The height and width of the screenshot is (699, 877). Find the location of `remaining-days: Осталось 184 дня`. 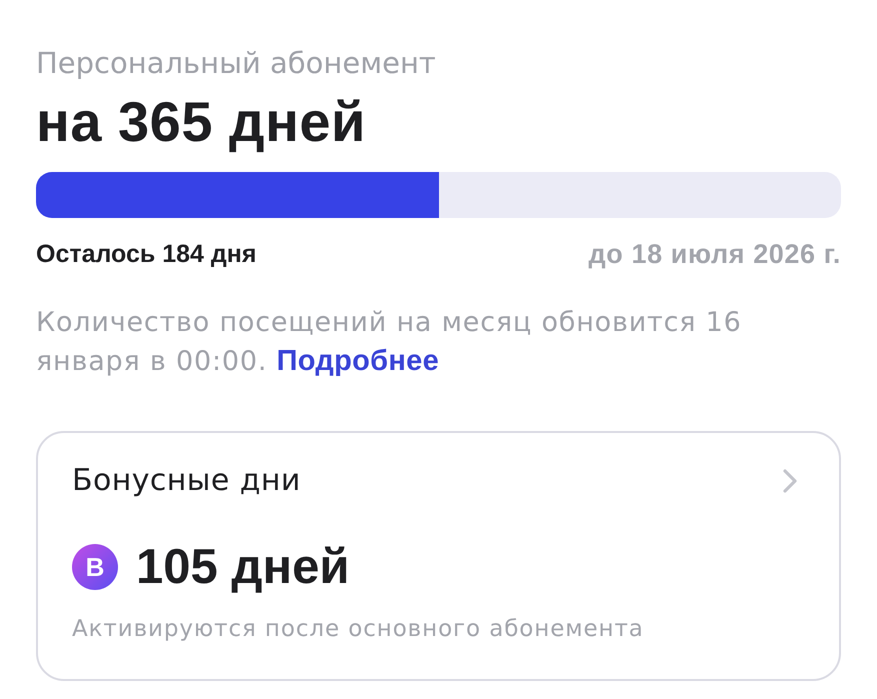

remaining-days: Осталось 184 дня is located at coordinates (146, 254).